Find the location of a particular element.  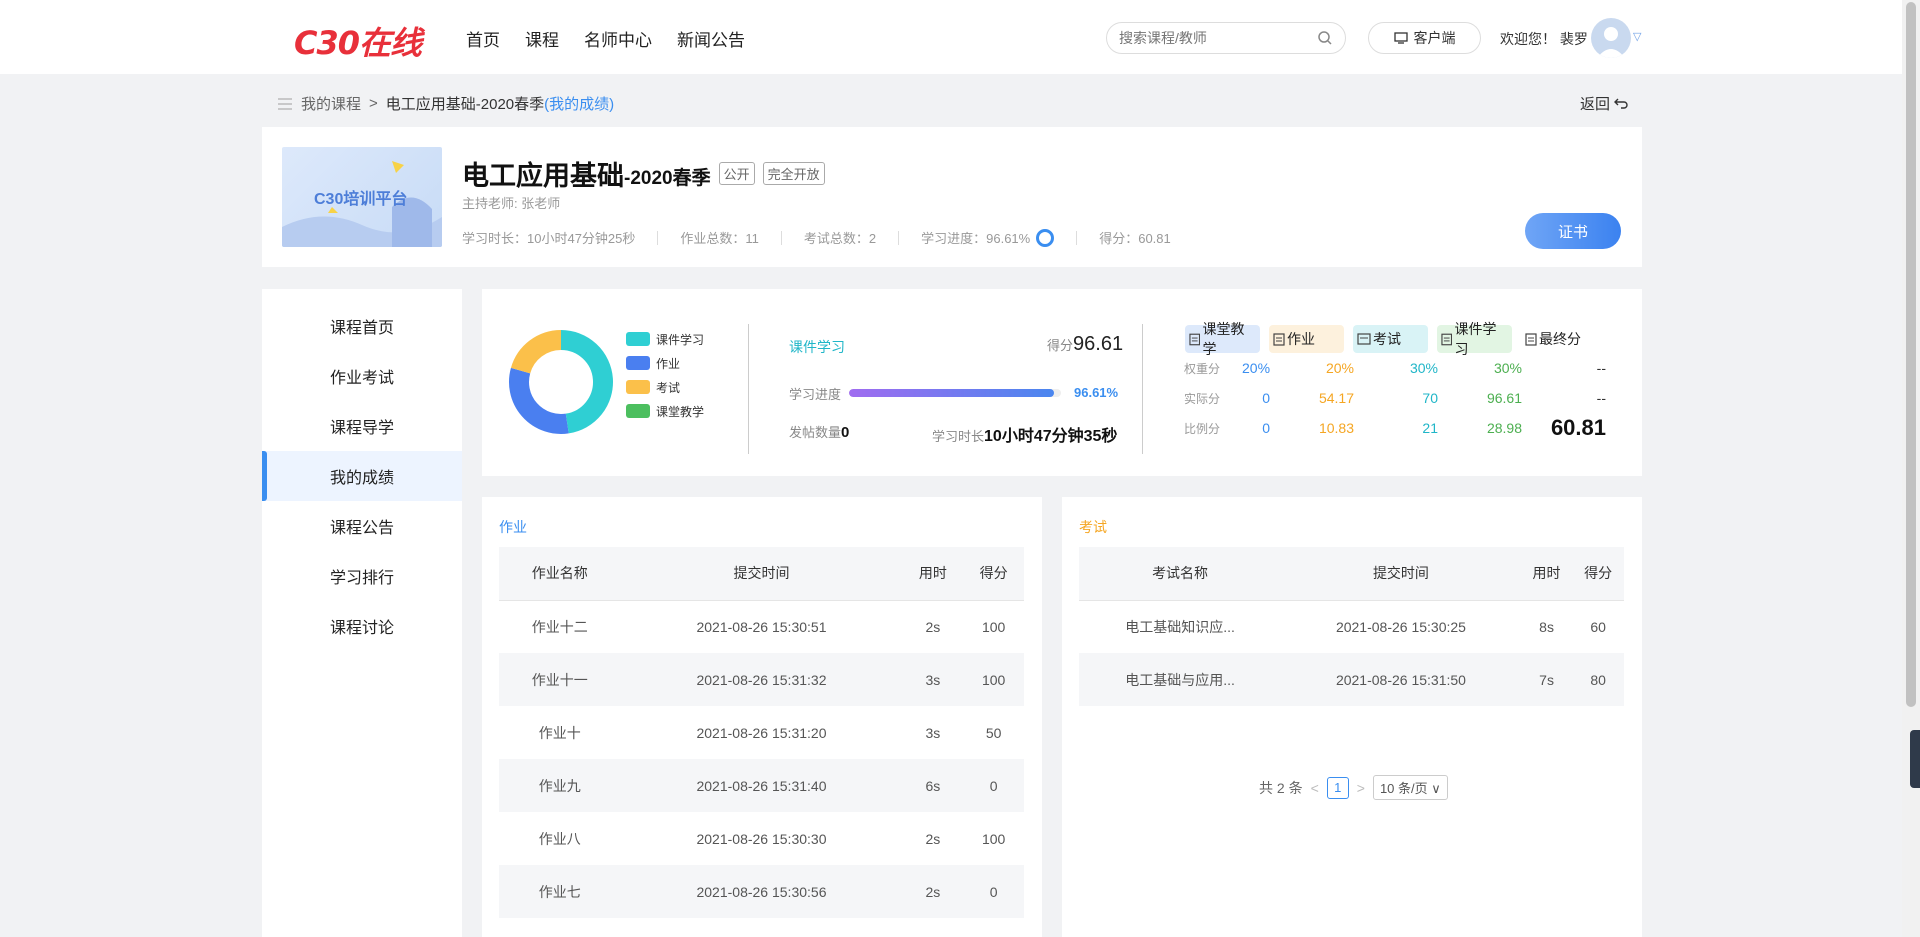

grid-header-cell: 作业 is located at coordinates (1306, 339).